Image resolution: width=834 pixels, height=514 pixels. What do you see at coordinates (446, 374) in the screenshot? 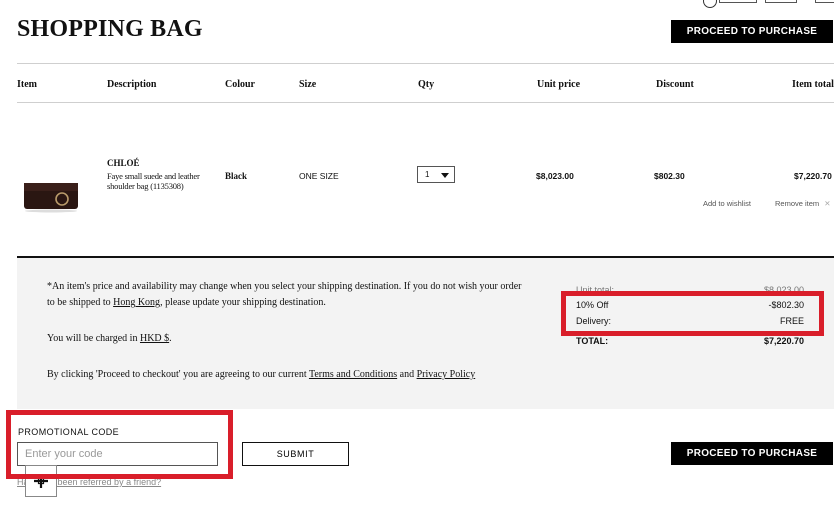
I see `privacy-link: Privacy Policy` at bounding box center [446, 374].